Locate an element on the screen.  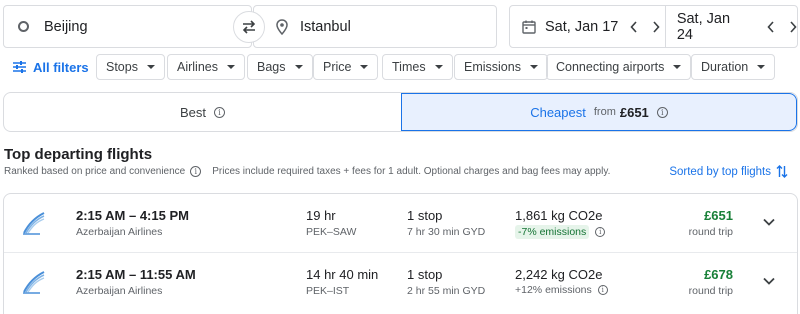
flight-layover: 2 hr 55 min GYD is located at coordinates (446, 291).